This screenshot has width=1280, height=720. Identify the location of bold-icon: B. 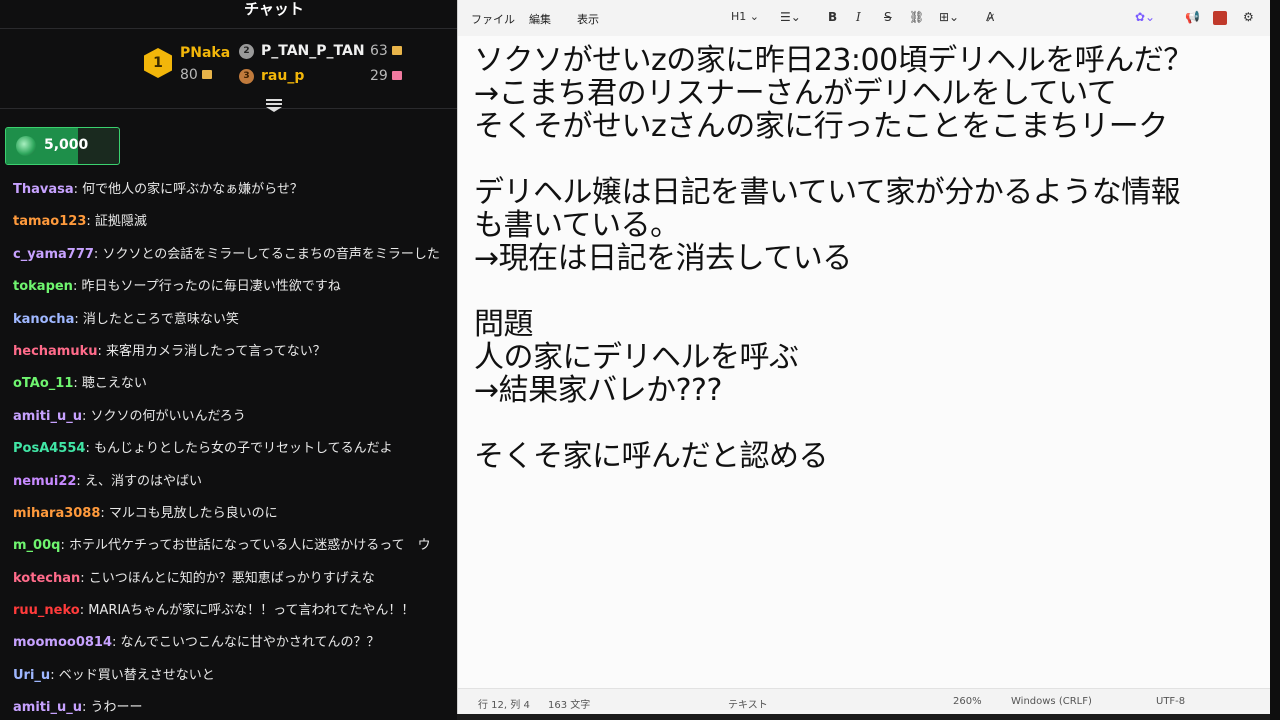
(832, 17).